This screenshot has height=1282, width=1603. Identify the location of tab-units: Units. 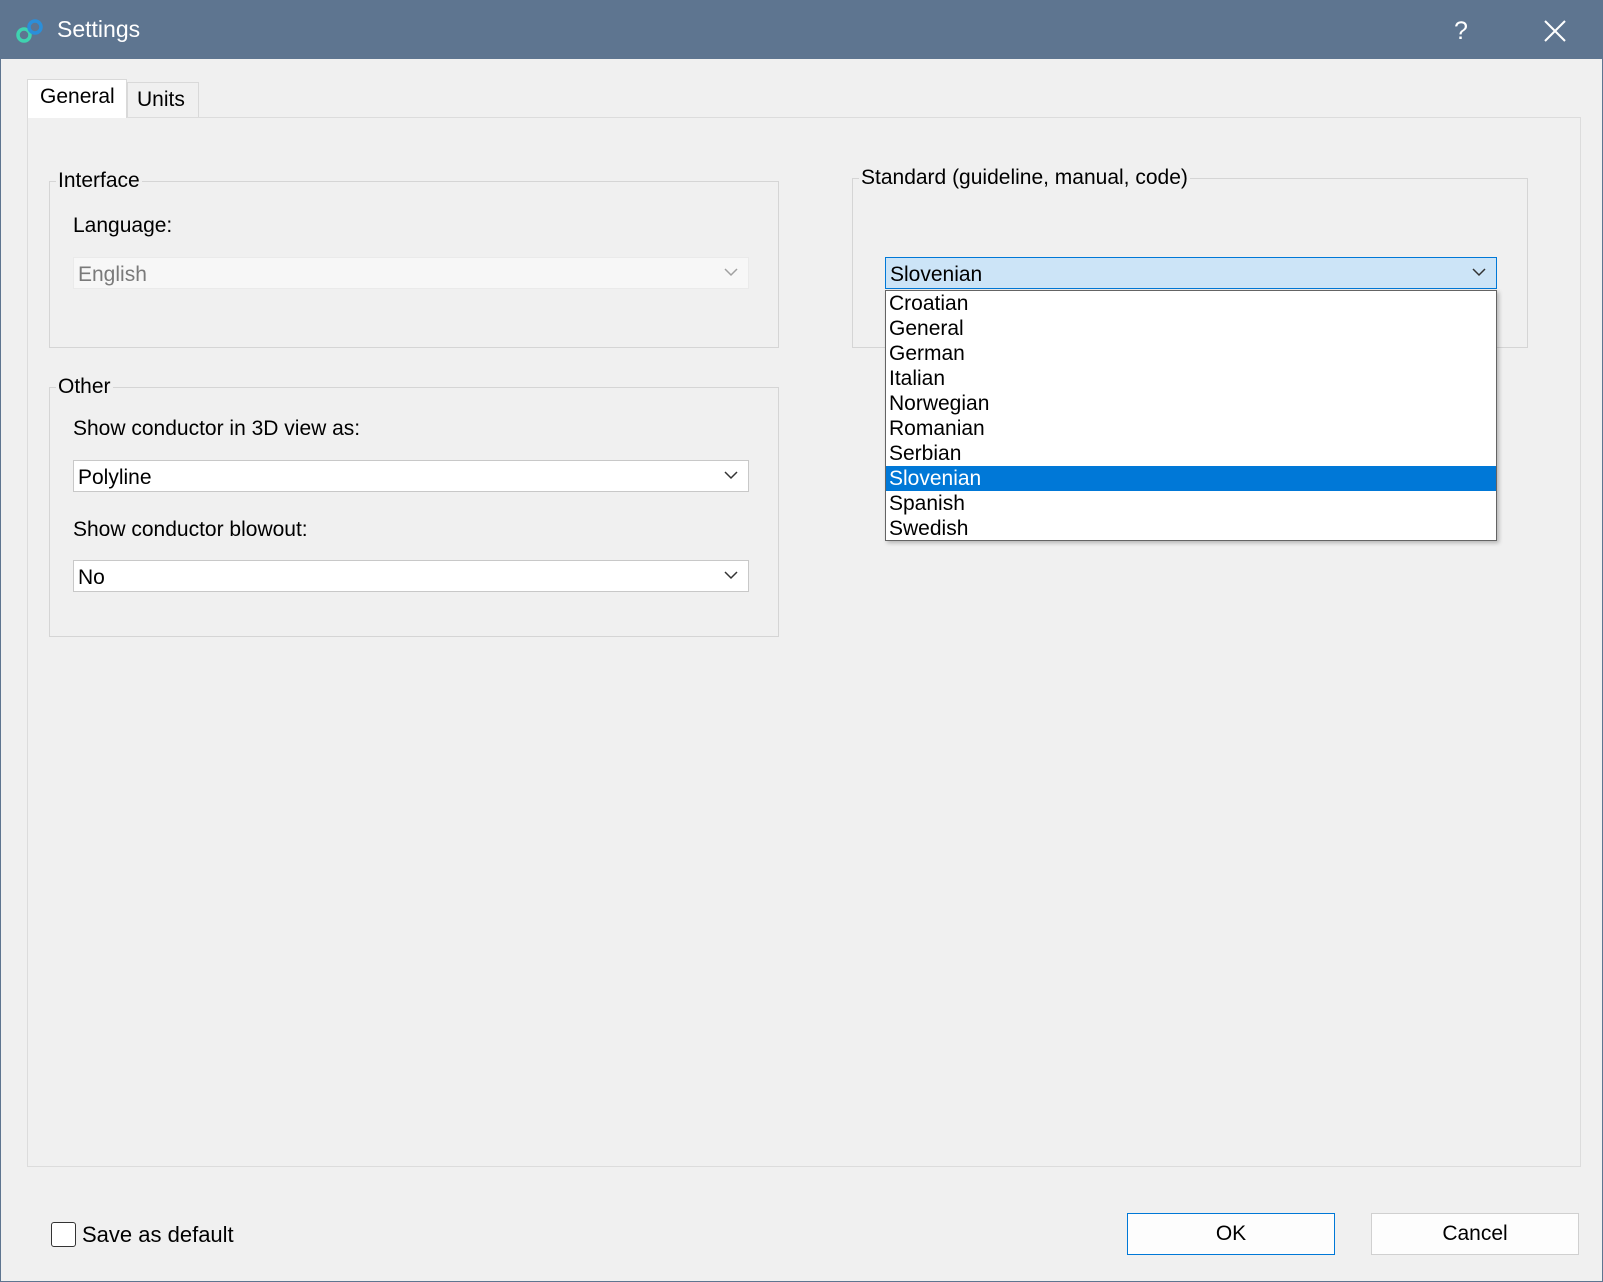
(163, 99).